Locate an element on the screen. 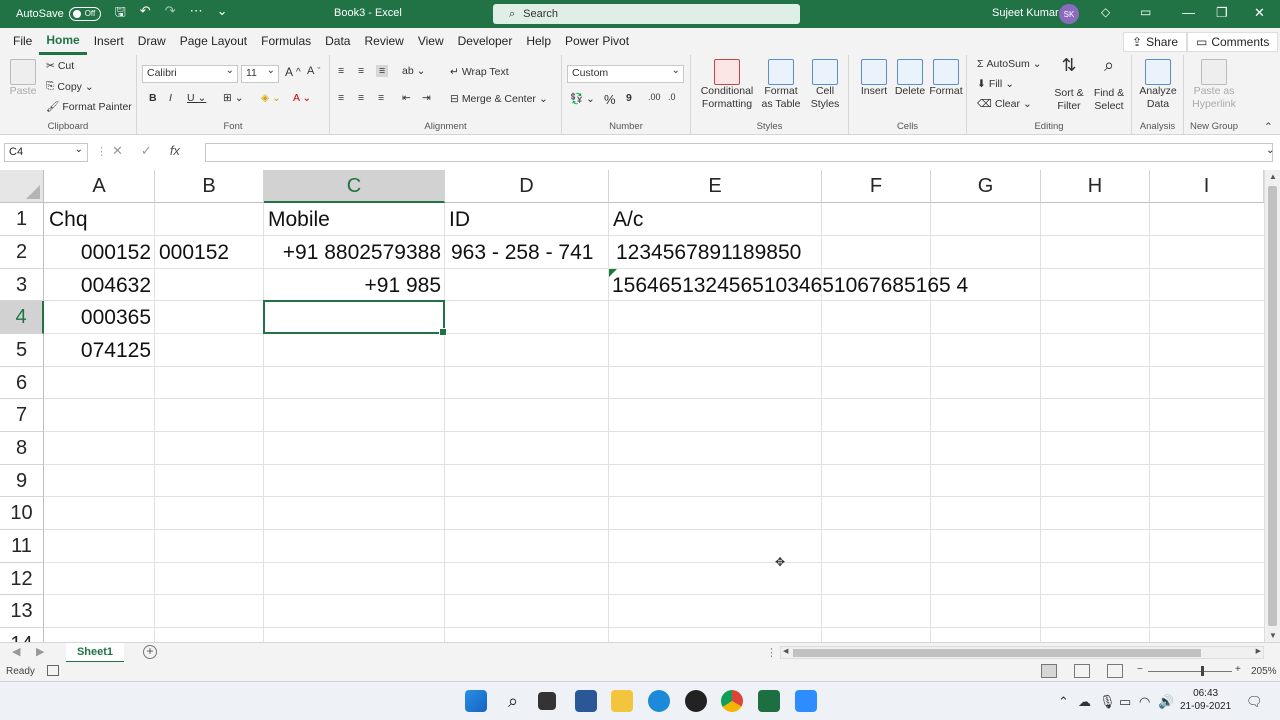 Image resolution: width=1280 pixels, height=720 pixels. add-sheet-icon: + is located at coordinates (150, 652).